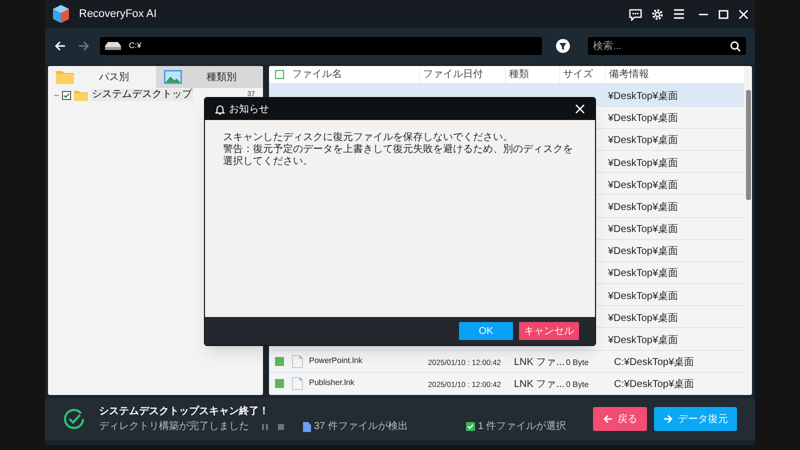 The height and width of the screenshot is (450, 800). I want to click on menu-icon, so click(679, 14).